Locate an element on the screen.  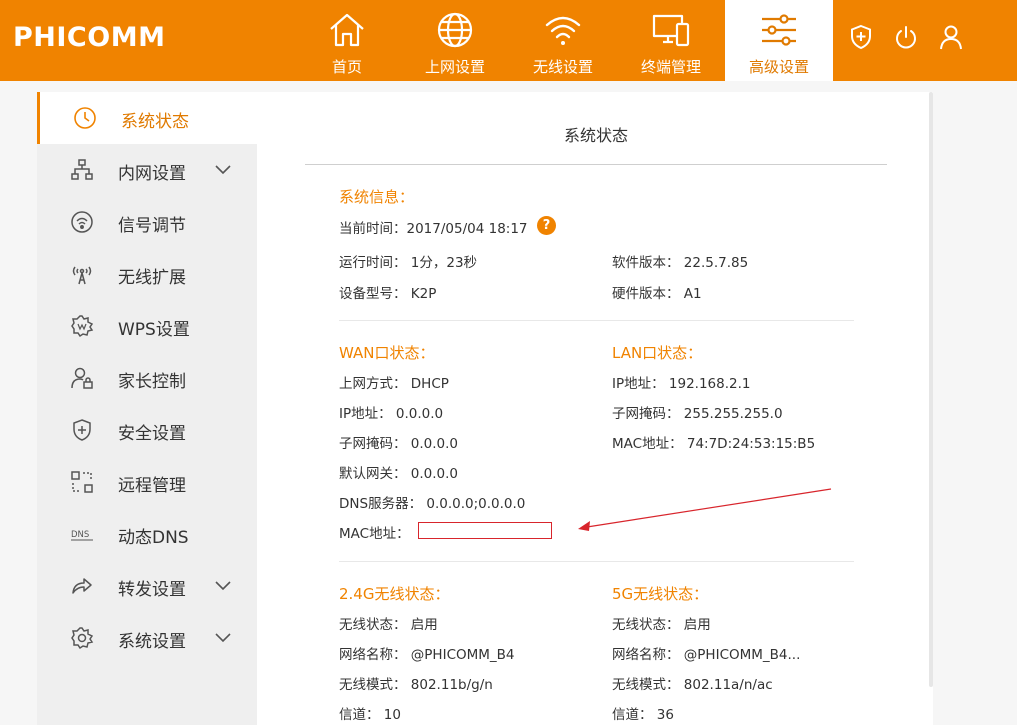
current-time: 当前时间：2017/05/04 18:17 is located at coordinates (433, 229).